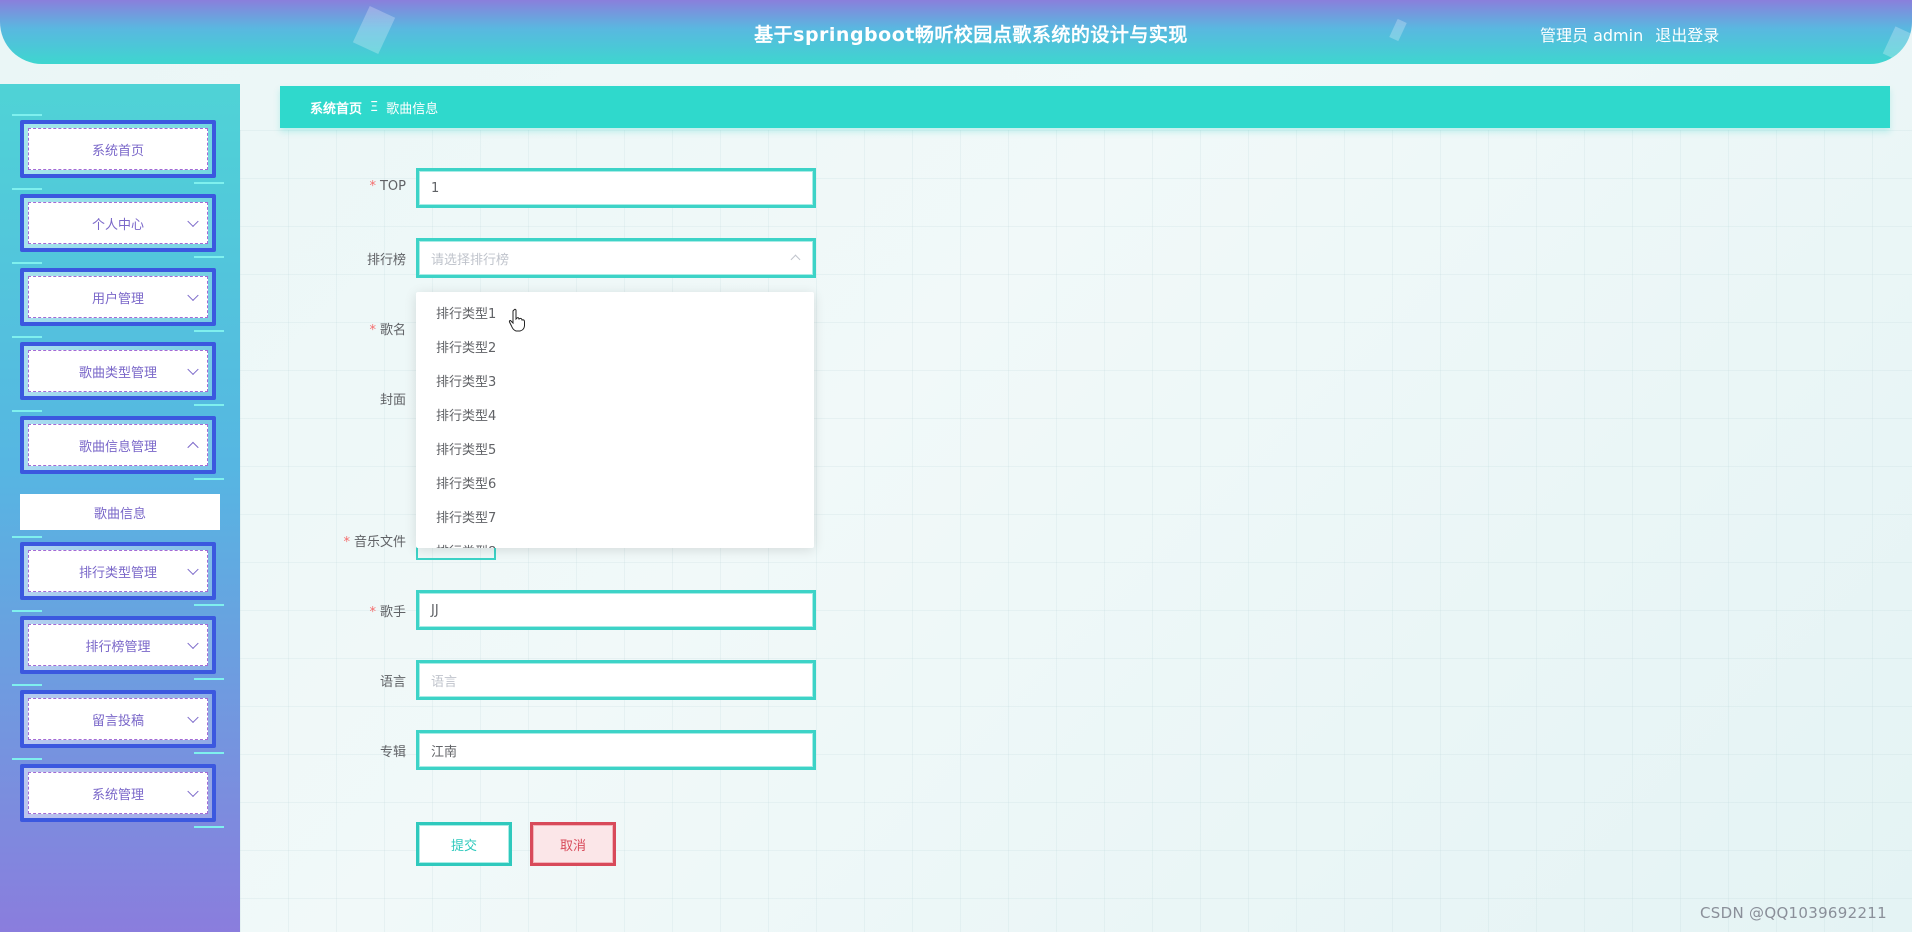  Describe the element at coordinates (616, 188) in the screenshot. I see `top-input: 1` at that location.